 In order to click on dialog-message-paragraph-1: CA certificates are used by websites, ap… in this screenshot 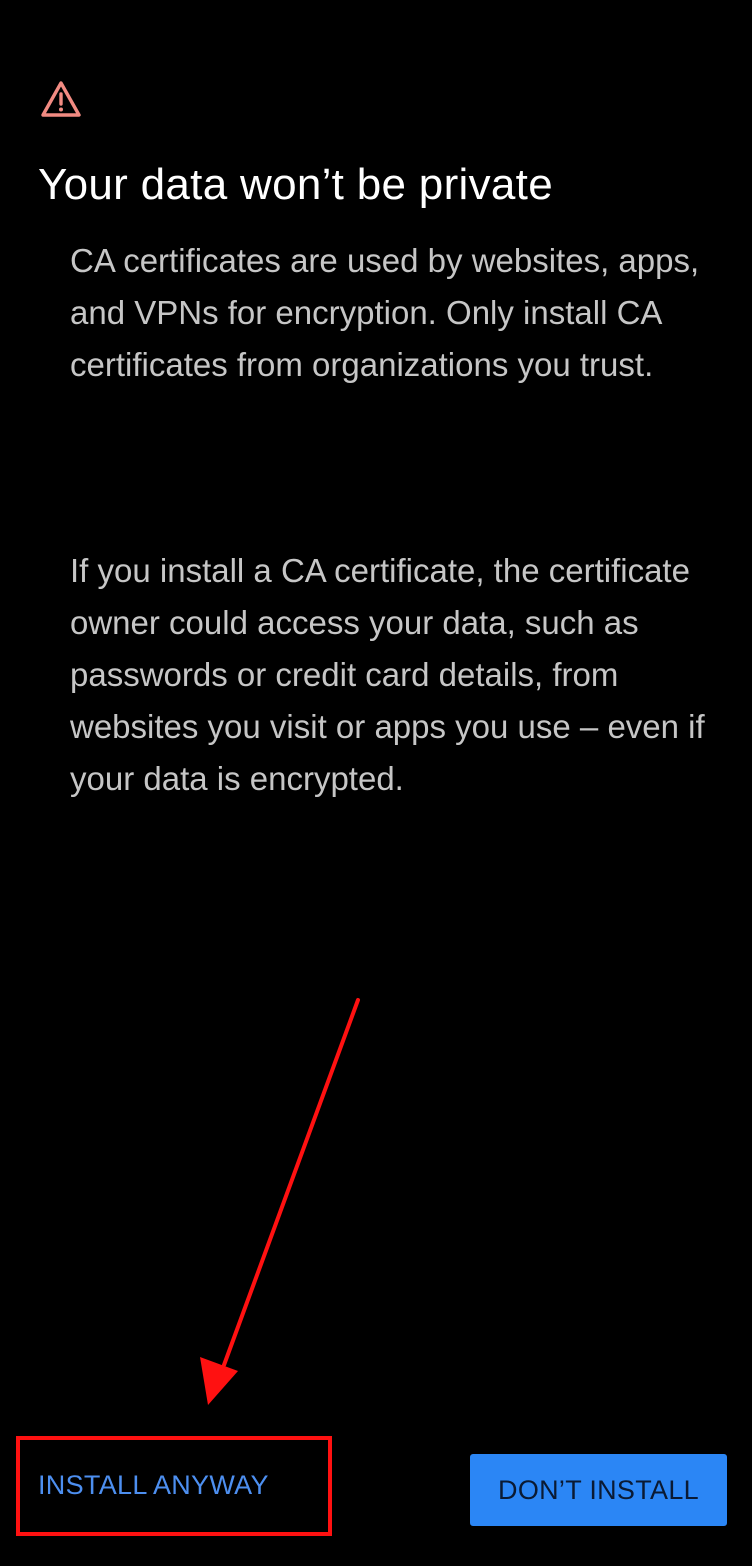, I will do `click(385, 312)`.